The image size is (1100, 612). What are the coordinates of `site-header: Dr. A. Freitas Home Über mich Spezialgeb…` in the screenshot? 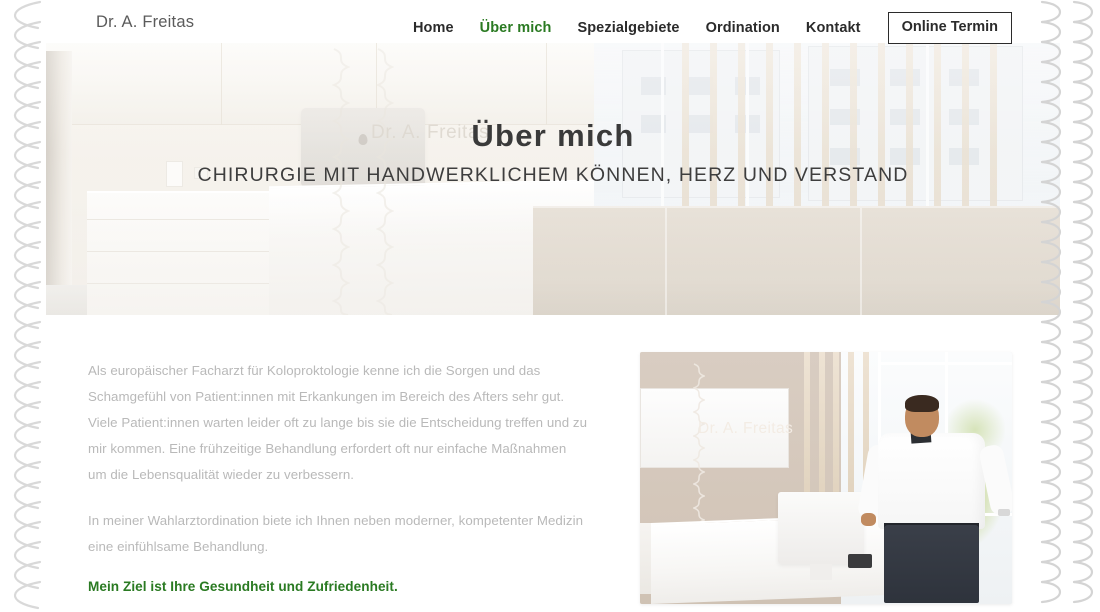 It's located at (550, 22).